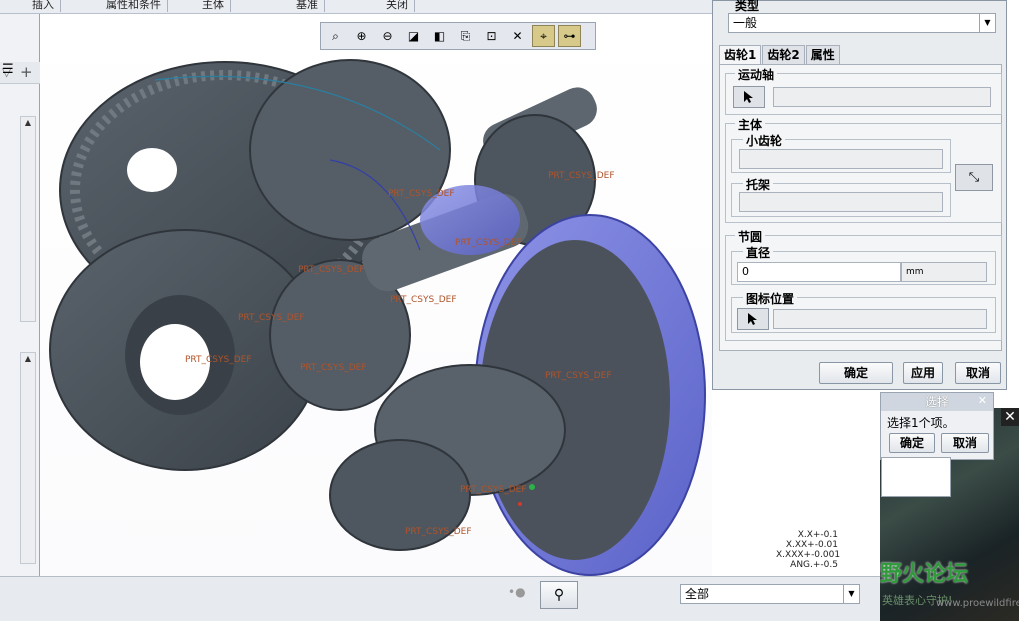  I want to click on ribbon-tab-properties: 属性和条件, so click(134, 6).